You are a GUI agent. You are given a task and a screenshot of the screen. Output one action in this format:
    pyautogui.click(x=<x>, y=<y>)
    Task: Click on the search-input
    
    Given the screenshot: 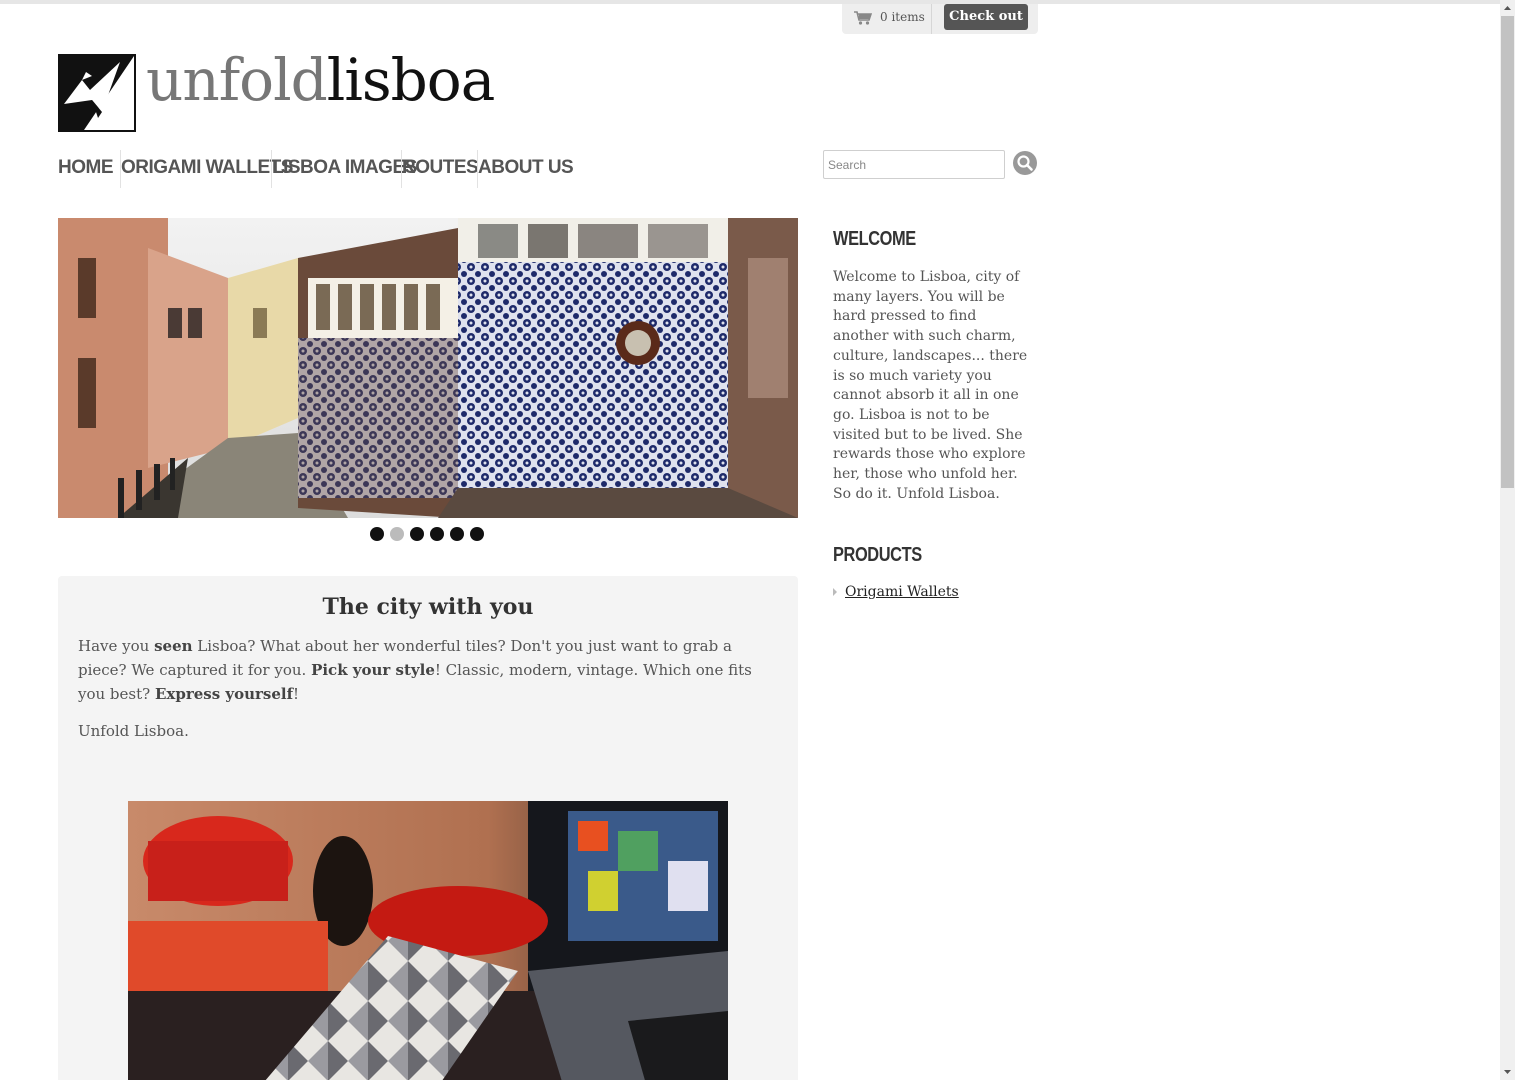 What is the action you would take?
    pyautogui.click(x=914, y=164)
    